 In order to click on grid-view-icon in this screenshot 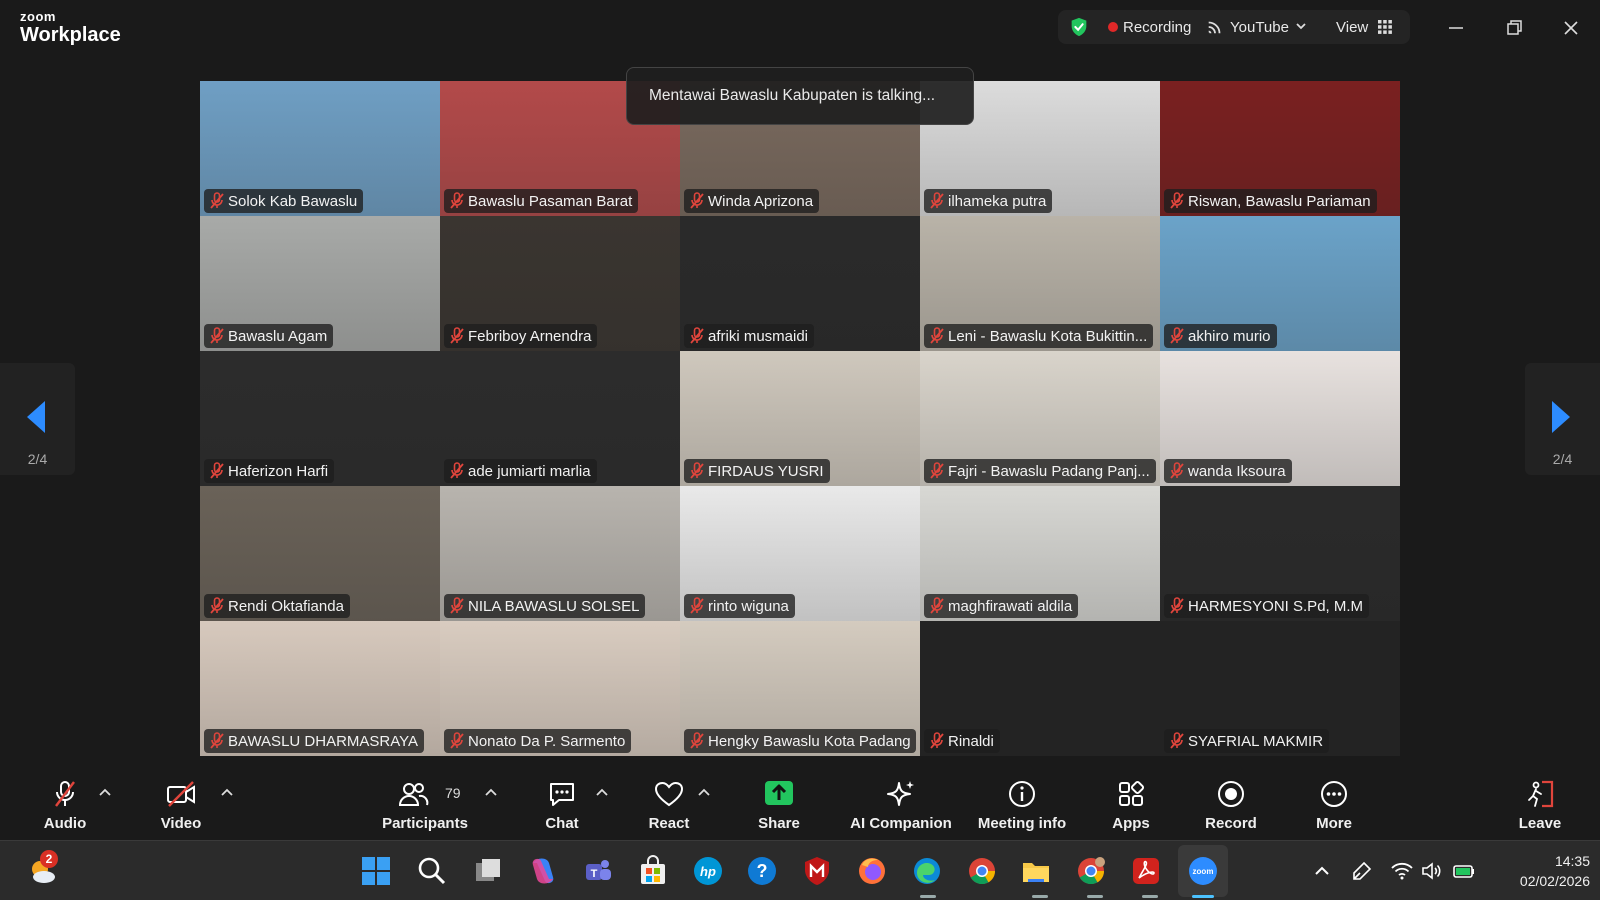, I will do `click(1385, 27)`.